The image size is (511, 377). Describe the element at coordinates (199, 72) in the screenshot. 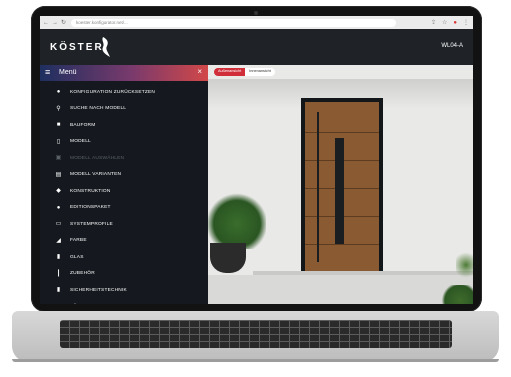

I see `close-icon: ×` at that location.